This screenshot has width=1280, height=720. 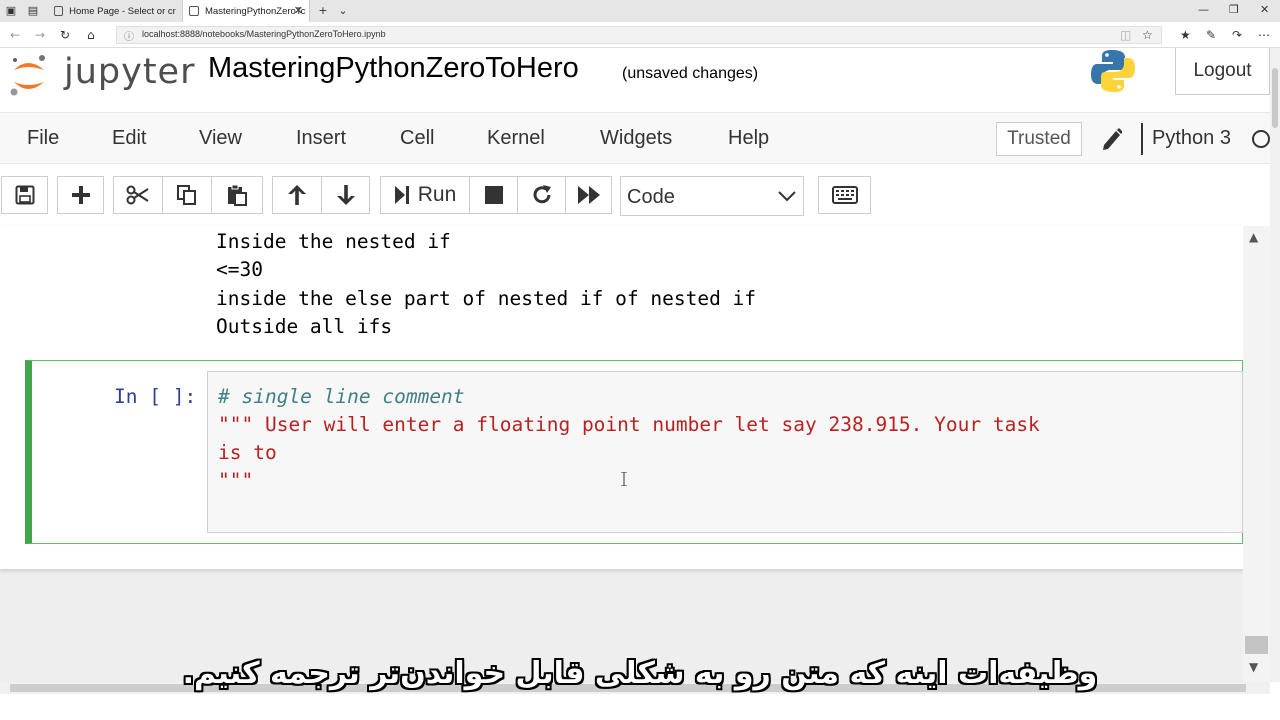 I want to click on arrow-down-icon, so click(x=345, y=195).